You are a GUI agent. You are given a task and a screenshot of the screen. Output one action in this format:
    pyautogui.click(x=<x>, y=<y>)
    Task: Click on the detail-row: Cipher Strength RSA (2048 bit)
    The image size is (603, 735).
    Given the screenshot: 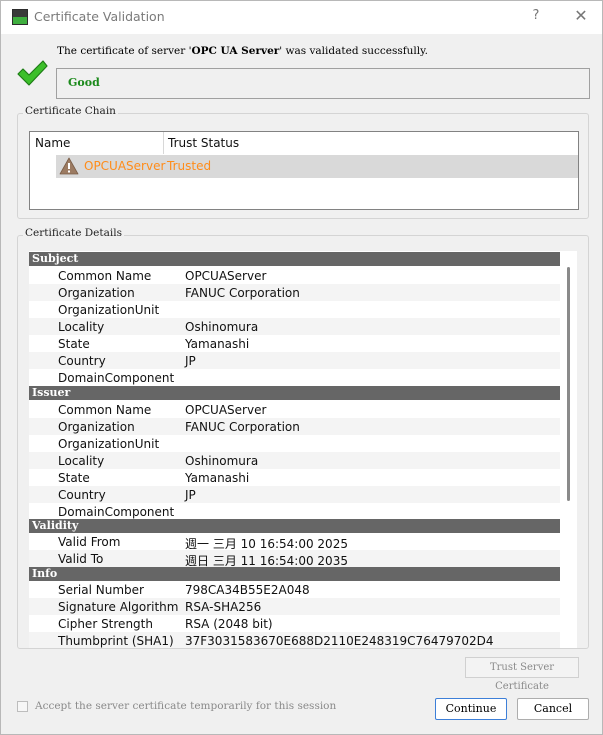 What is the action you would take?
    pyautogui.click(x=165, y=624)
    